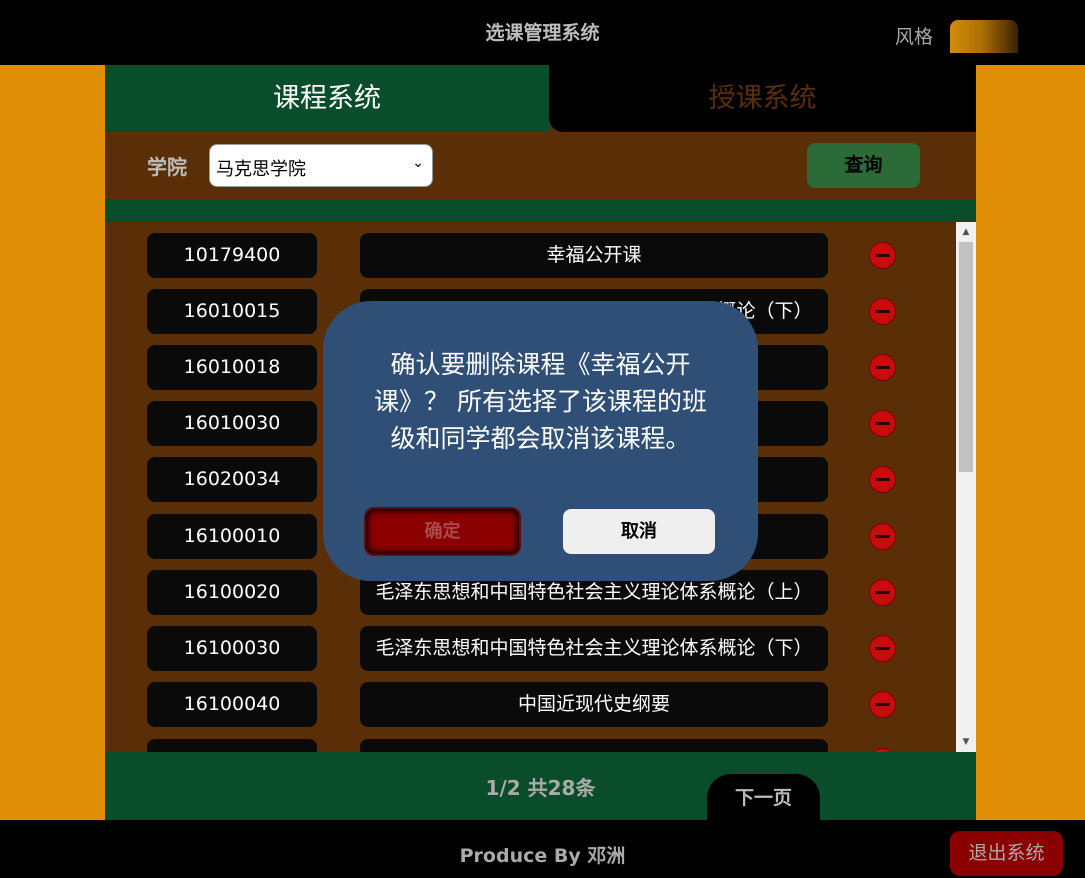 The image size is (1085, 878). Describe the element at coordinates (594, 704) in the screenshot. I see `course-name: 中国近现代史纲要` at that location.